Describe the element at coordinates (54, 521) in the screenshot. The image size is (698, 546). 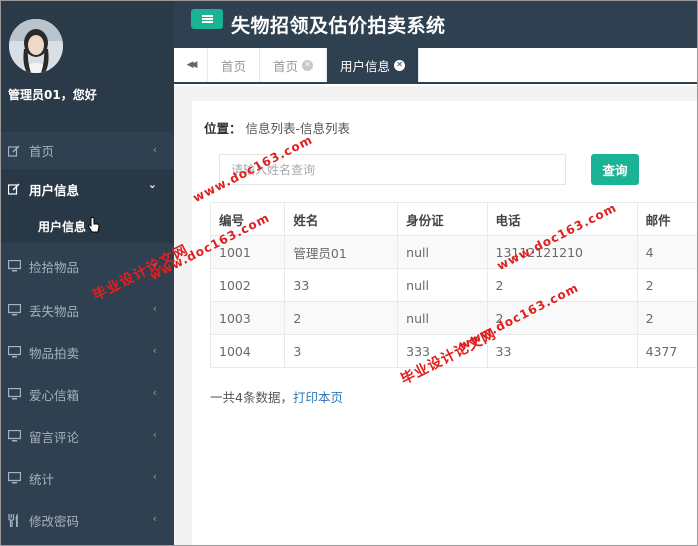
I see `sidebar-item-label: 修改密码` at that location.